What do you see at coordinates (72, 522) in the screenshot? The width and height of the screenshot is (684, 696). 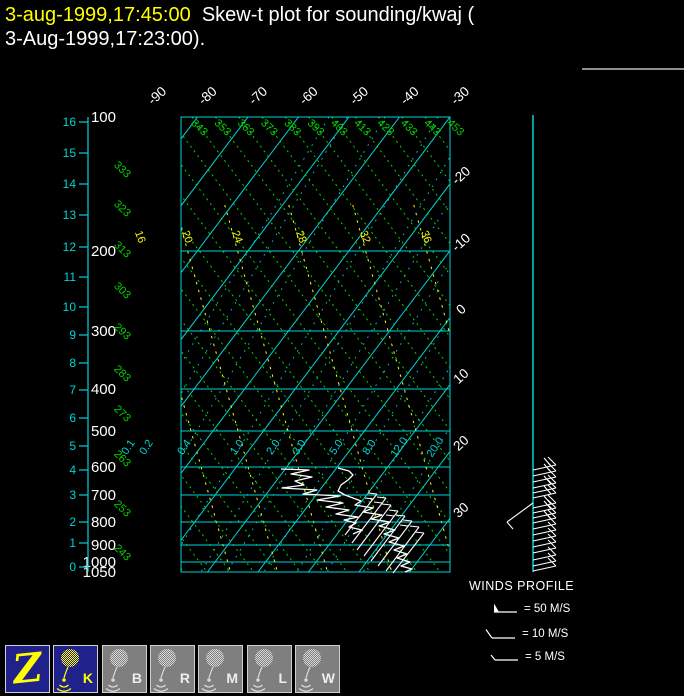 I see `svg-text: 2` at bounding box center [72, 522].